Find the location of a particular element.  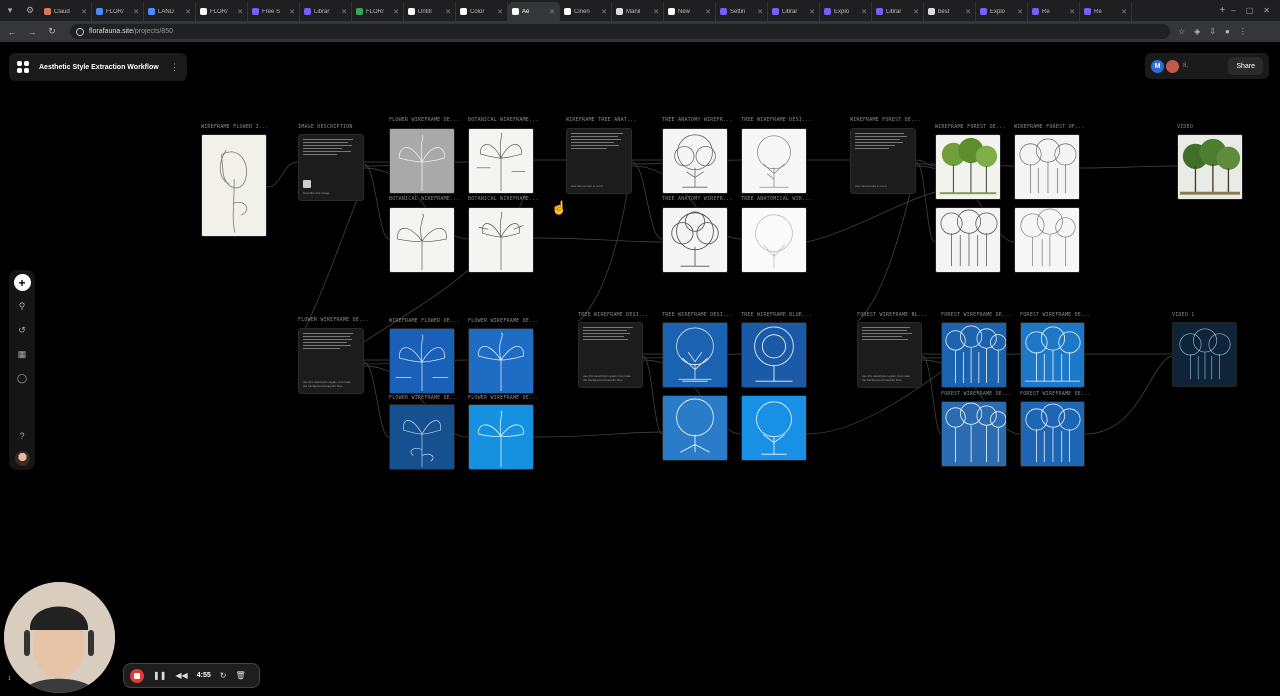

browser-tab: Untitl ✕ is located at coordinates (430, 11).